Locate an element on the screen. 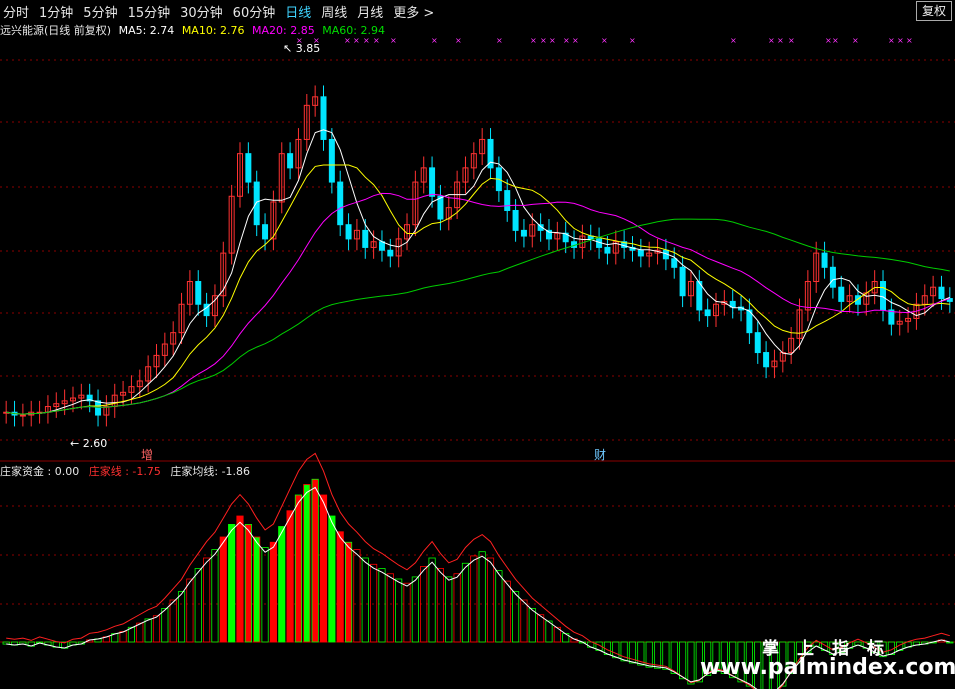 The height and width of the screenshot is (689, 955). sub-info-bar: 庄家资金 : 0.00 庄家线 : -1.75 庄家均线: -1.86 is located at coordinates (128, 471).